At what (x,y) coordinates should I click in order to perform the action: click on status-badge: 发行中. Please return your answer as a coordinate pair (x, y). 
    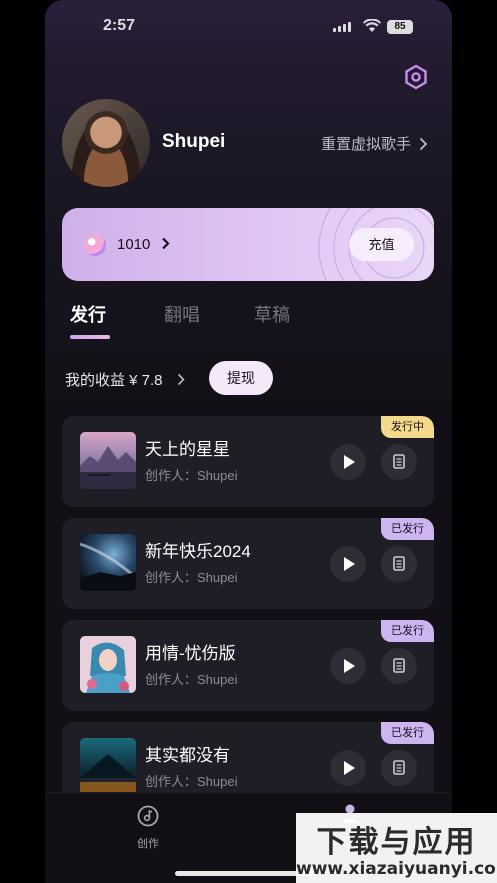
    Looking at the image, I should click on (407, 427).